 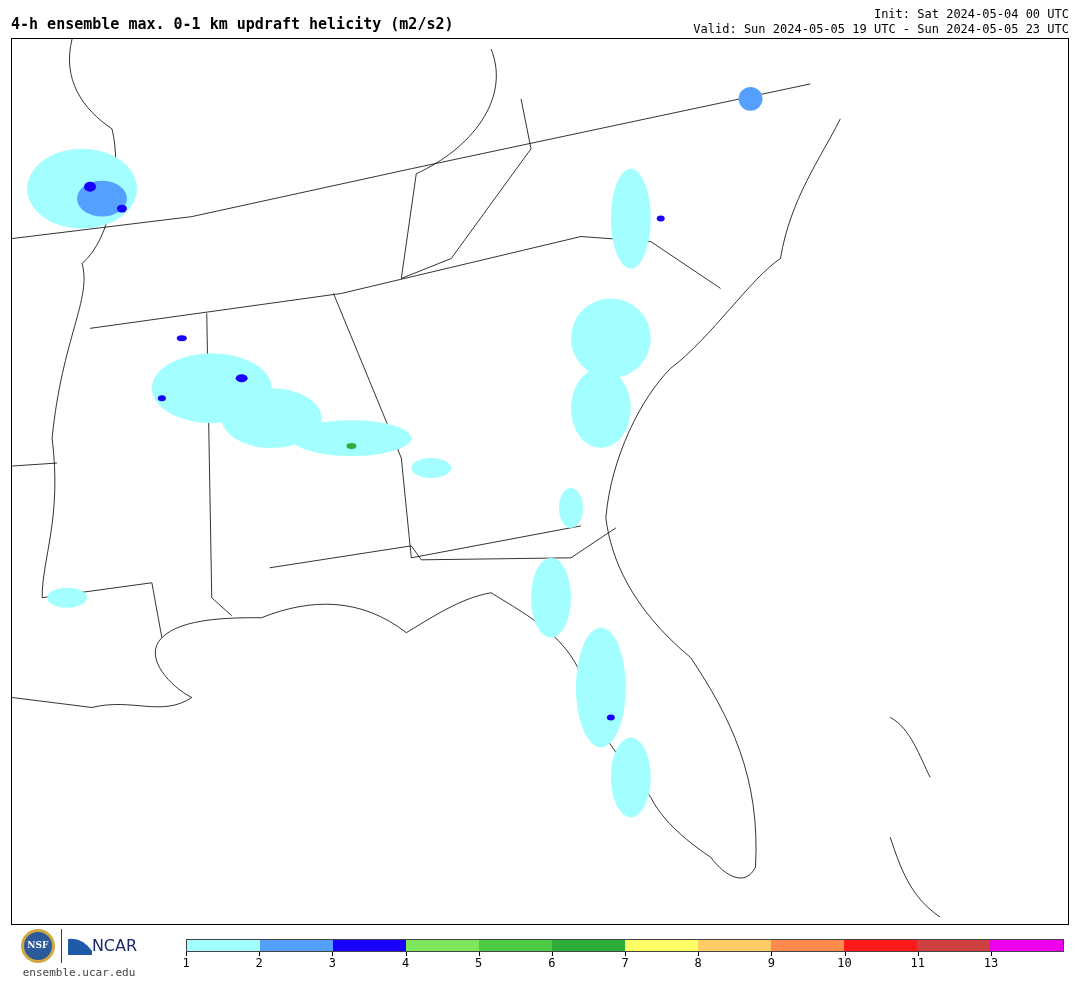 I want to click on tick-label: 11, so click(x=917, y=963).